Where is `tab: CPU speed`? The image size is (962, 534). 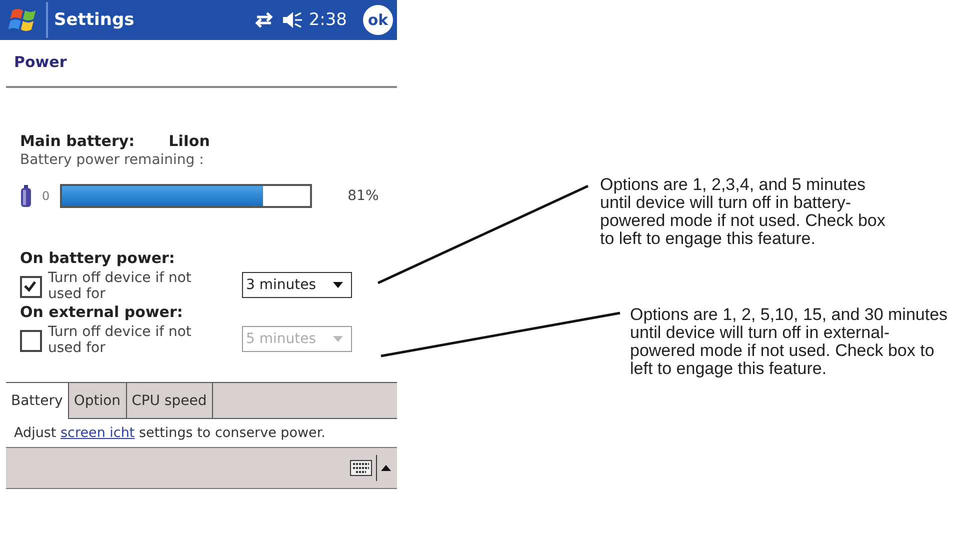
tab: CPU speed is located at coordinates (169, 401).